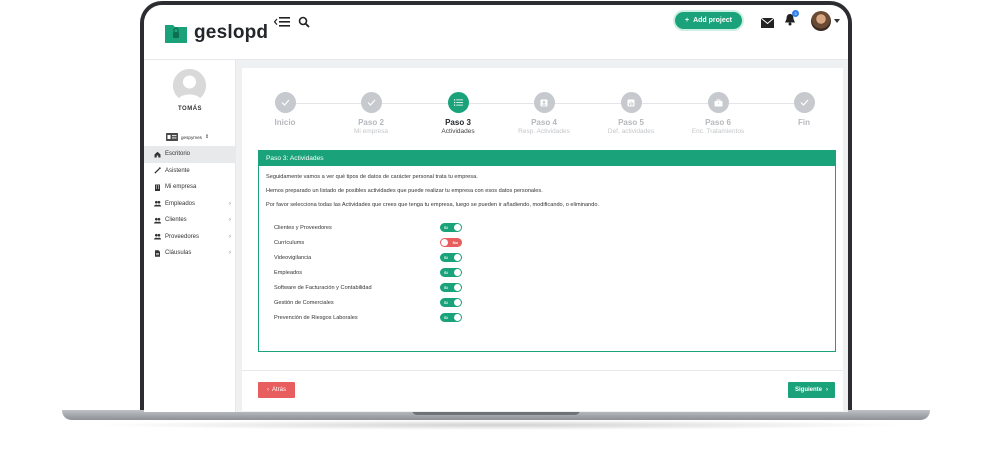 Image resolution: width=1001 pixels, height=453 pixels. What do you see at coordinates (371, 131) in the screenshot?
I see `step-subtitle: Mi empresa` at bounding box center [371, 131].